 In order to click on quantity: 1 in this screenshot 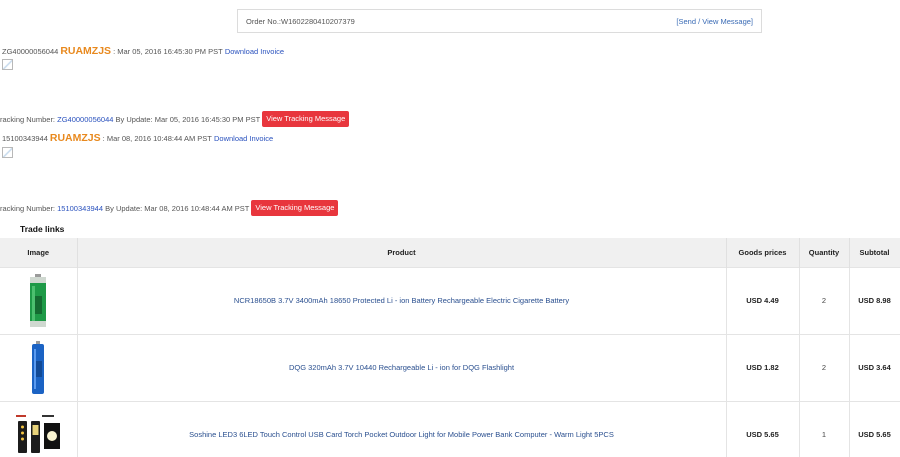, I will do `click(824, 428)`.